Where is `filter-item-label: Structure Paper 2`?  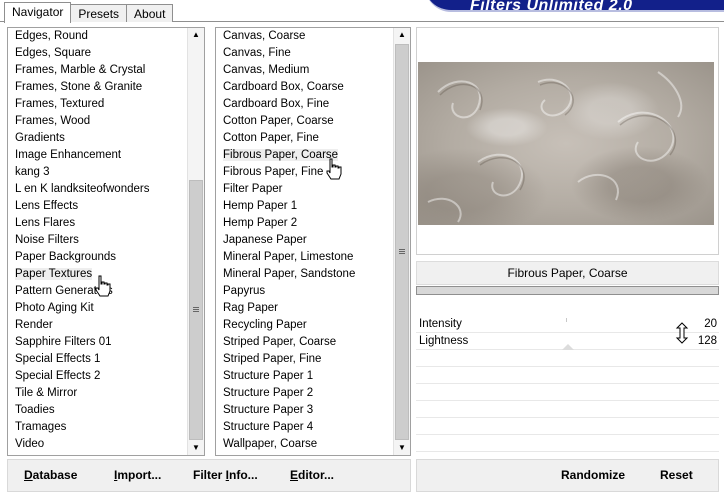
filter-item-label: Structure Paper 2 is located at coordinates (268, 393).